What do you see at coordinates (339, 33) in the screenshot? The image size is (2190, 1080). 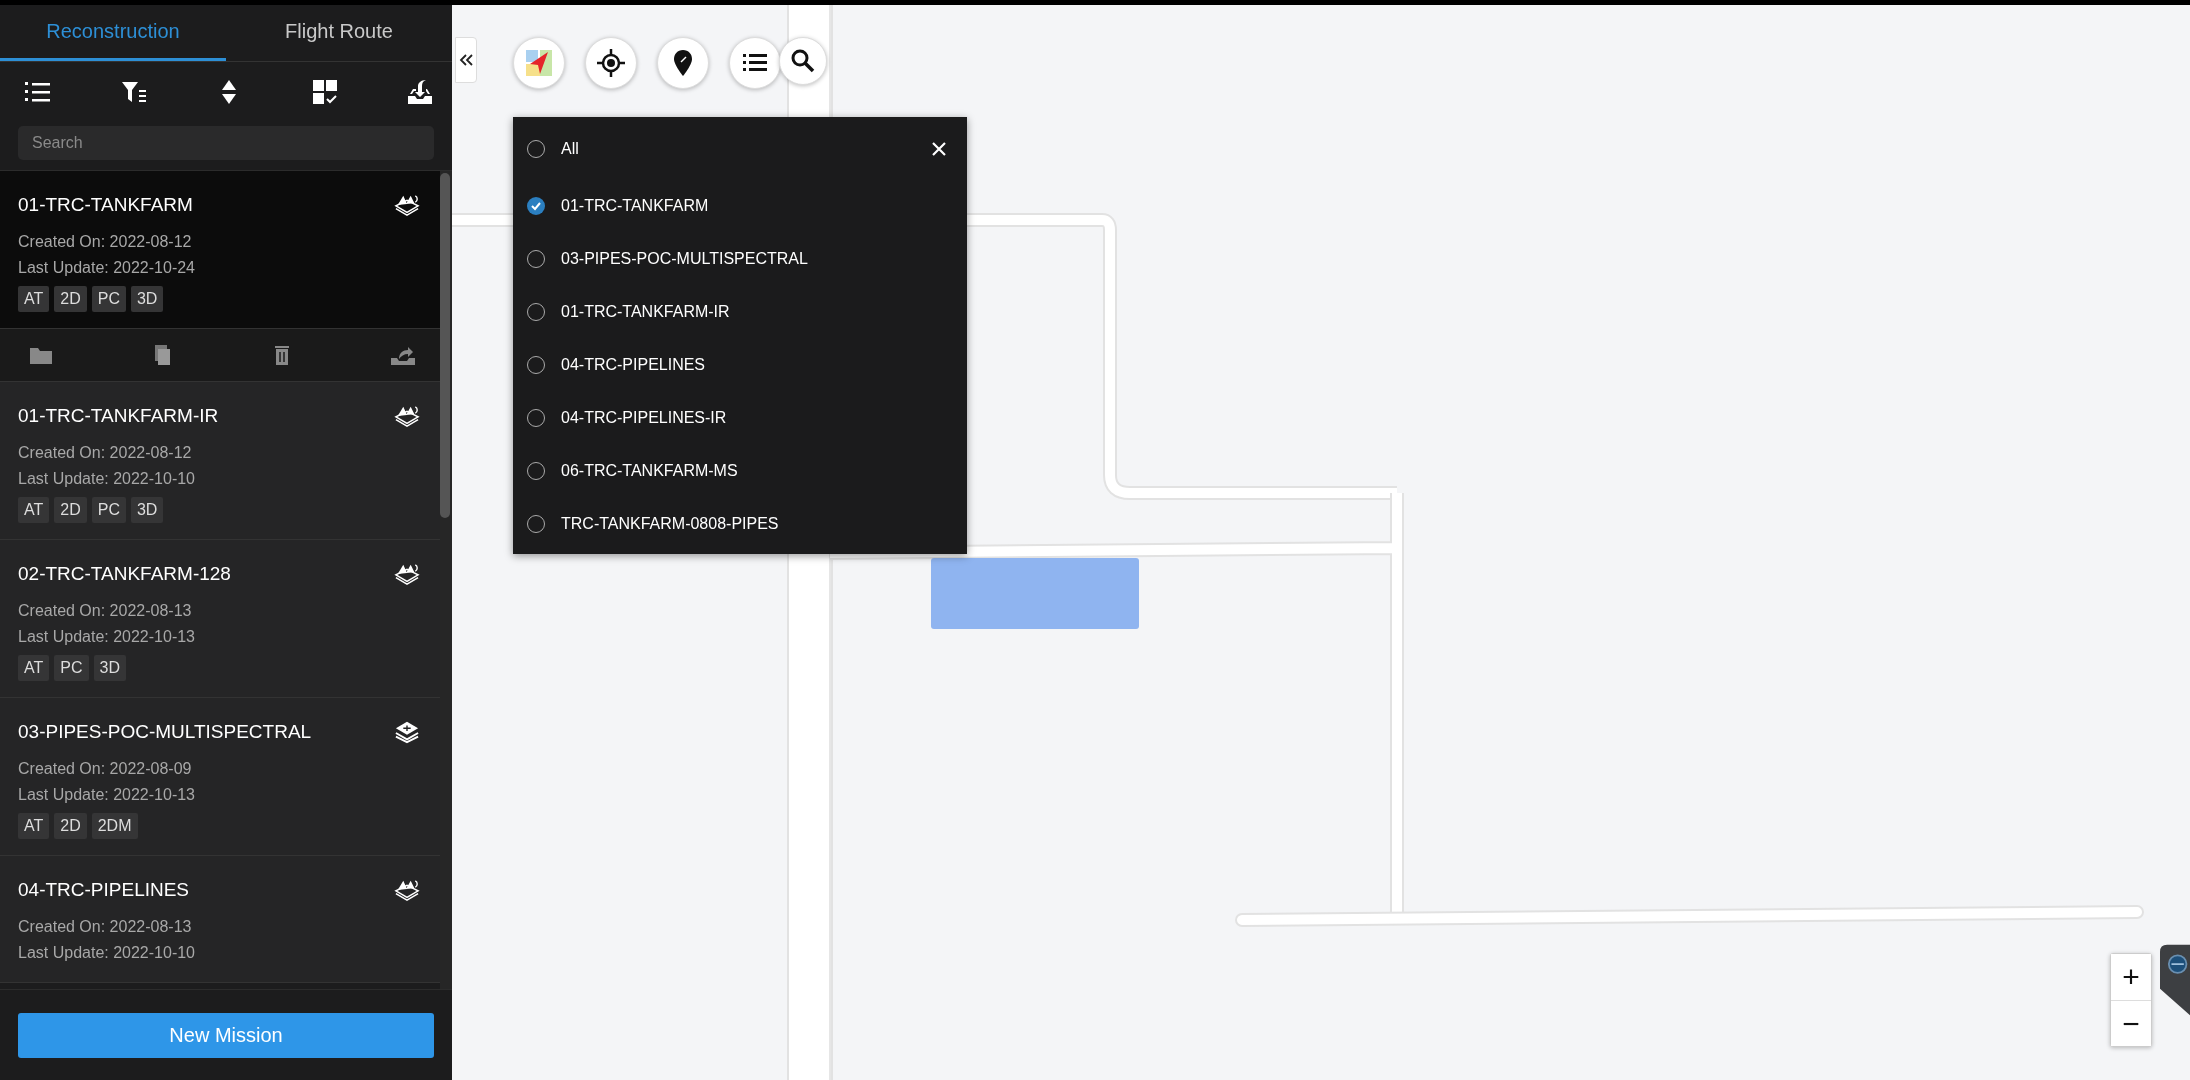 I see `tab: Flight Route` at bounding box center [339, 33].